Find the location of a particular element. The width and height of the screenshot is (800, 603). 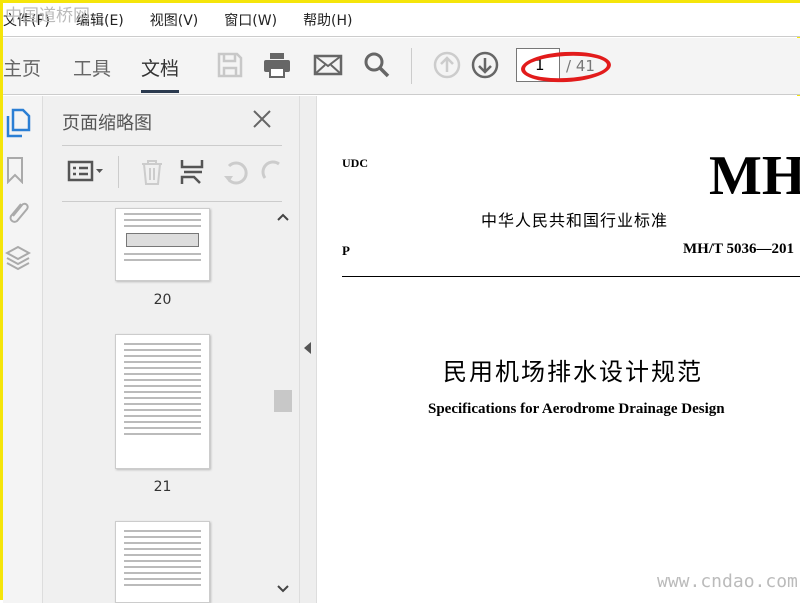

email-icon is located at coordinates (328, 65).